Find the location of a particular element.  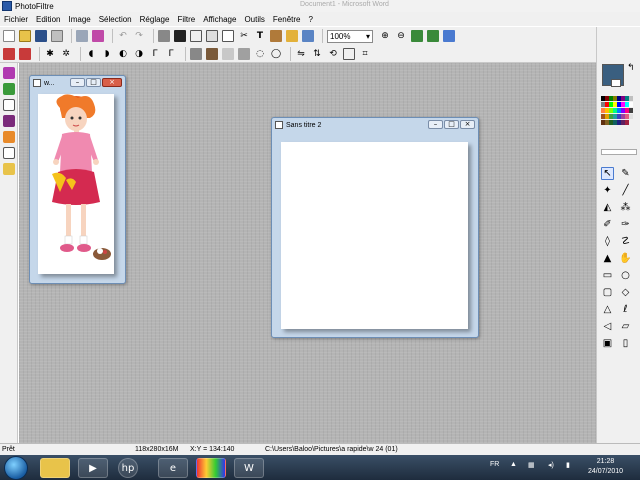

image-browser-icon is located at coordinates (276, 36).